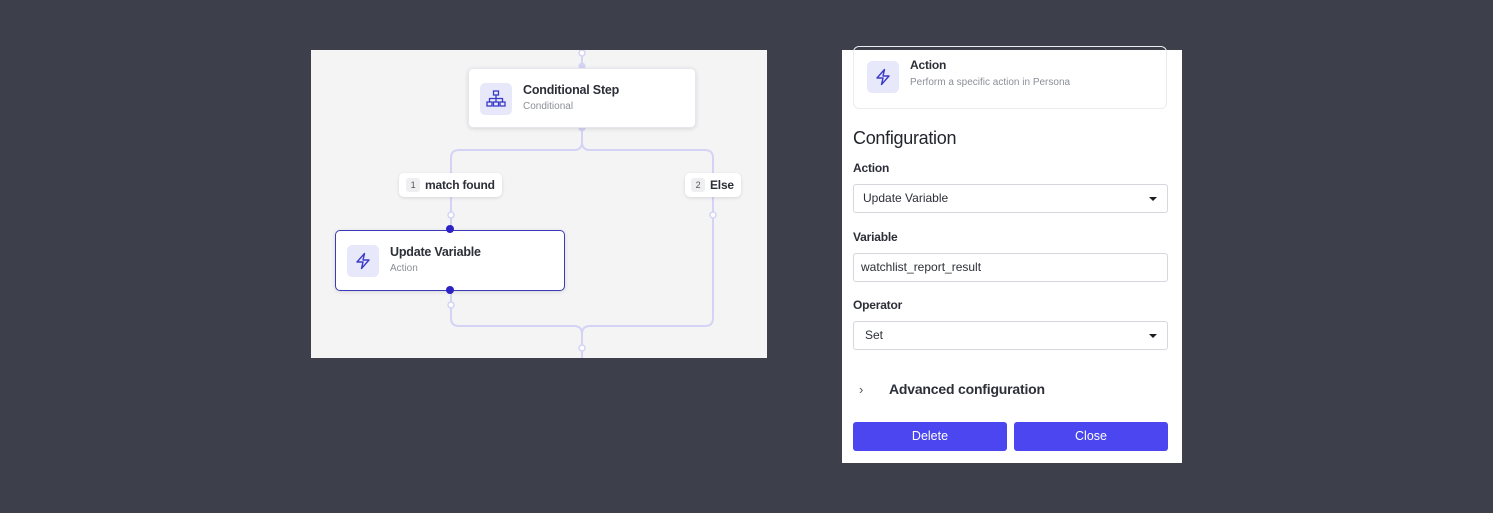 Image resolution: width=1493 pixels, height=513 pixels. What do you see at coordinates (460, 185) in the screenshot?
I see `branch-label-text: match found` at bounding box center [460, 185].